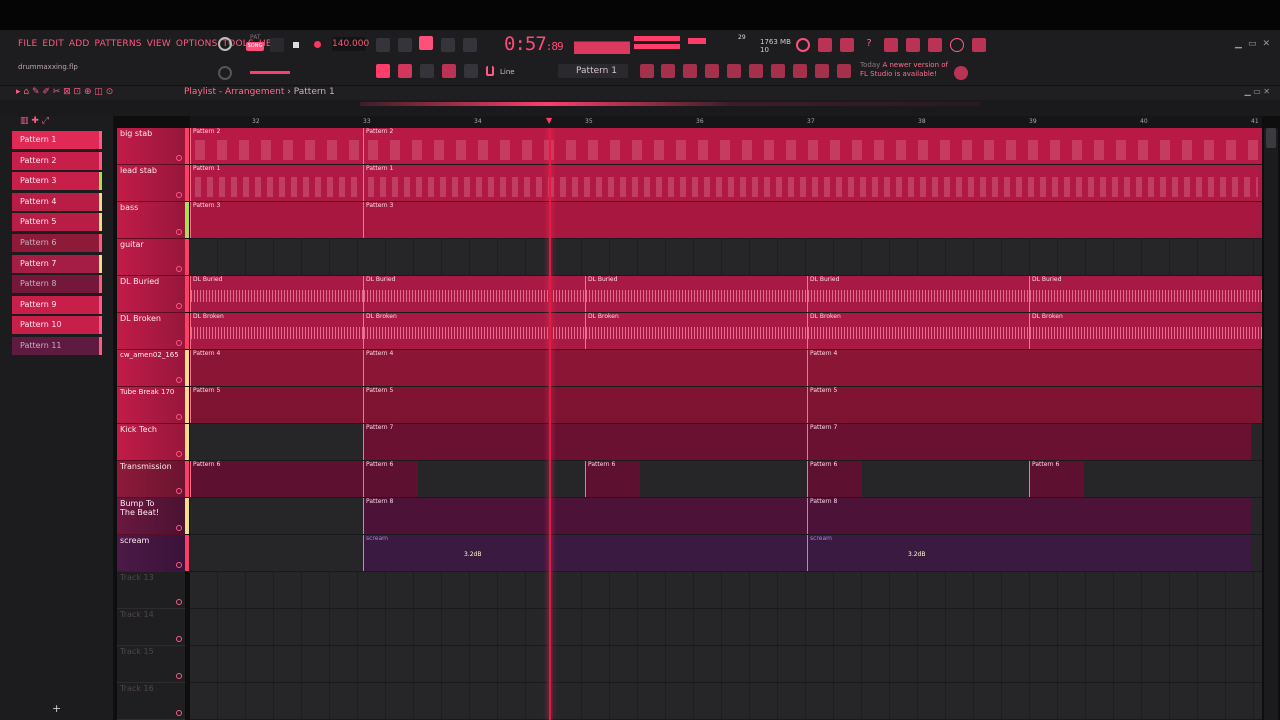 The width and height of the screenshot is (1280, 720). What do you see at coordinates (383, 71) in the screenshot?
I see `snap-mode-icon` at bounding box center [383, 71].